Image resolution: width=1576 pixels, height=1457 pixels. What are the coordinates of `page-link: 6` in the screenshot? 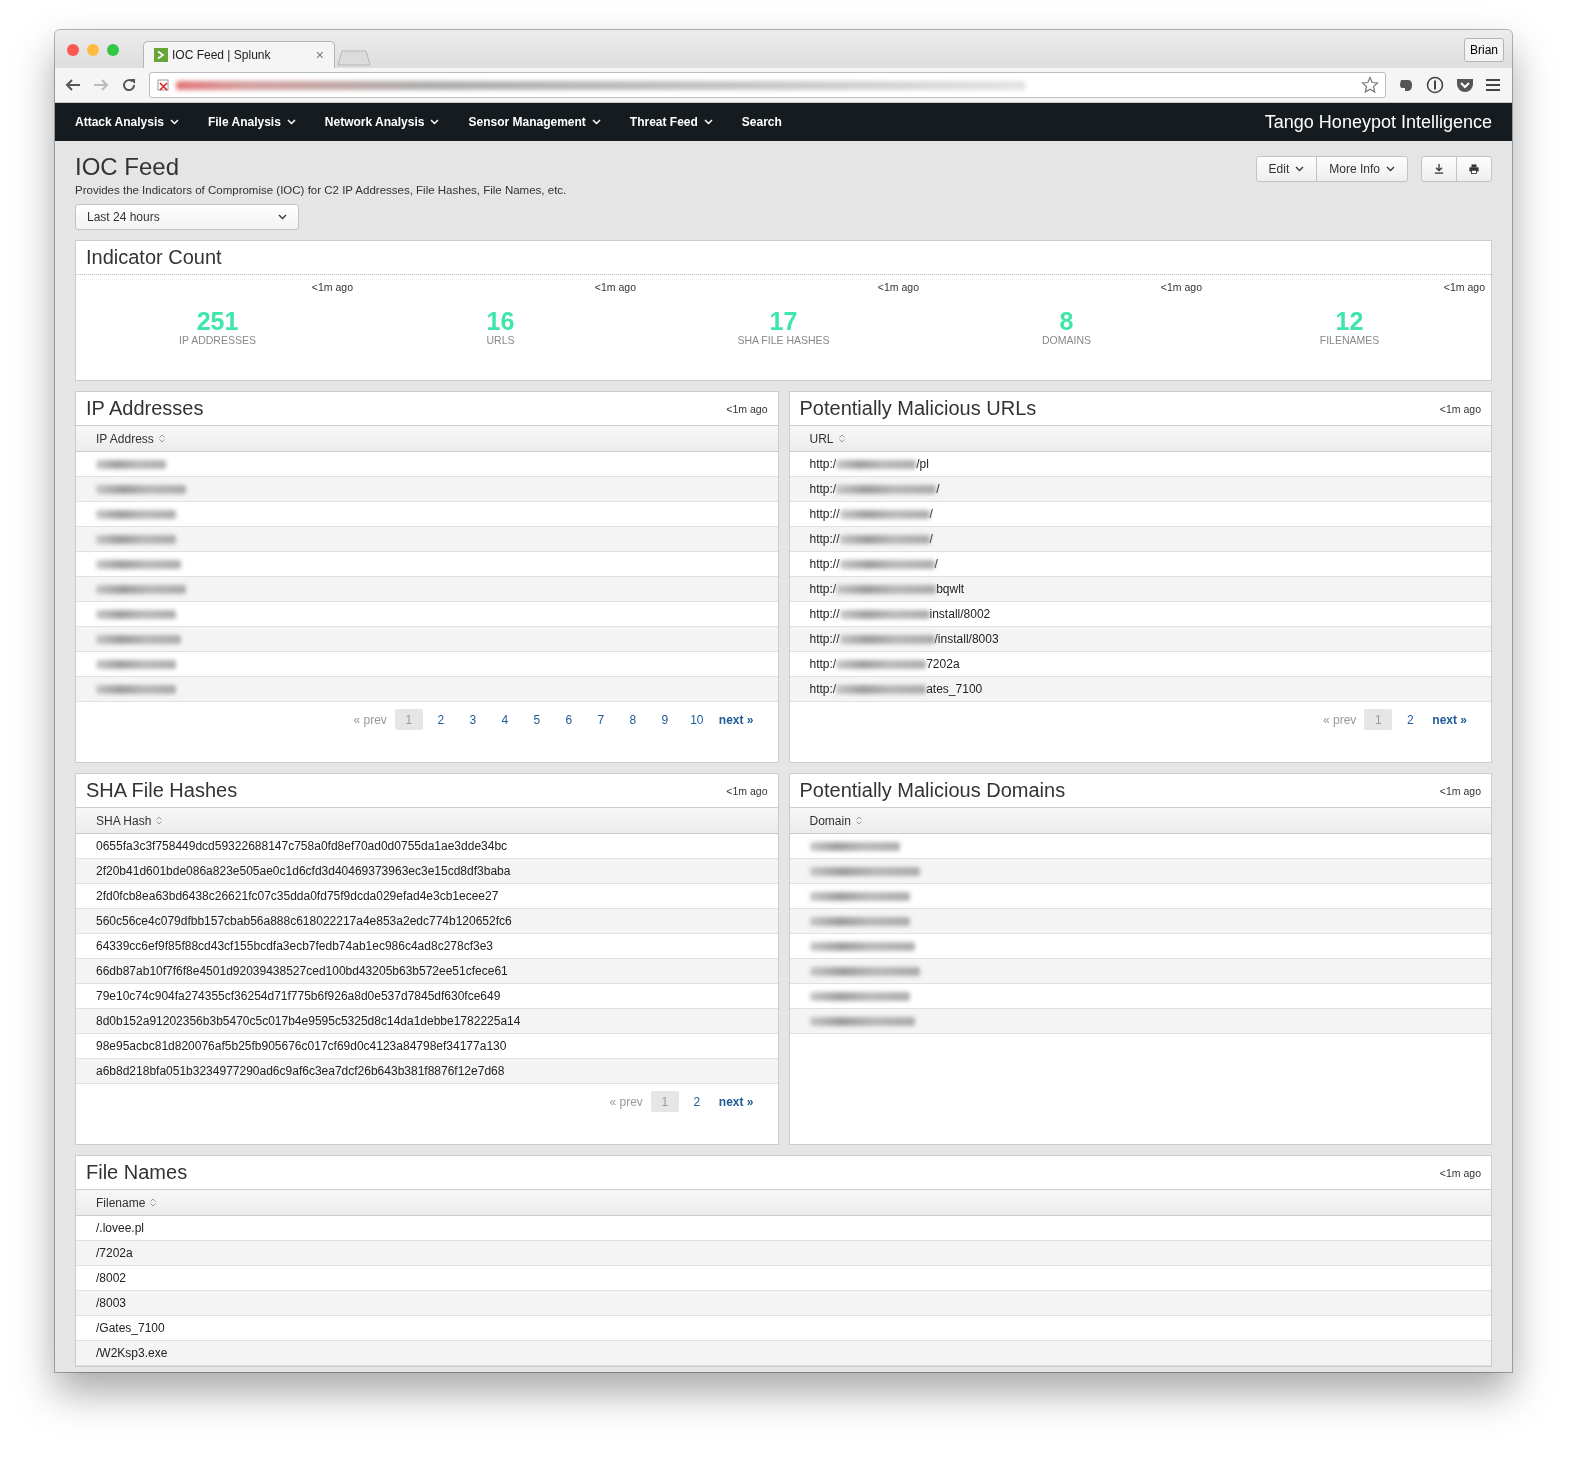 It's located at (568, 719).